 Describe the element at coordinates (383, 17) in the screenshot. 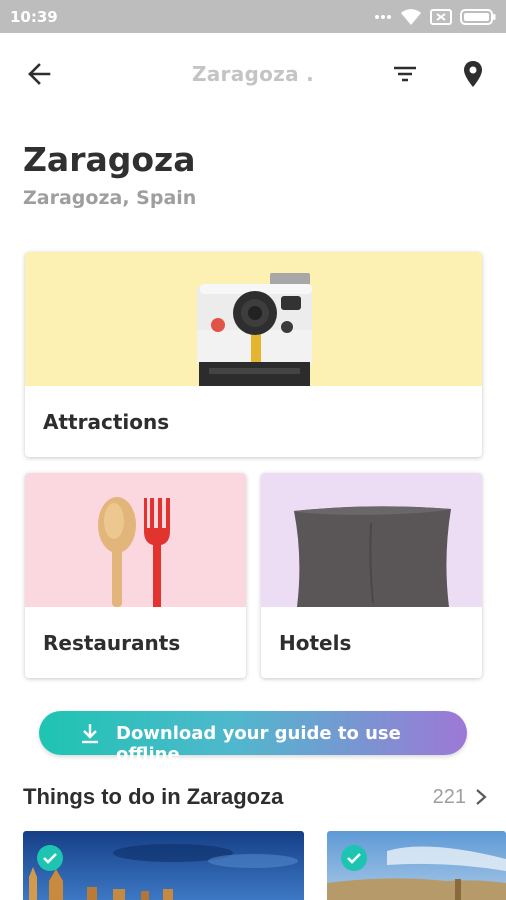

I see `dots-icon` at that location.